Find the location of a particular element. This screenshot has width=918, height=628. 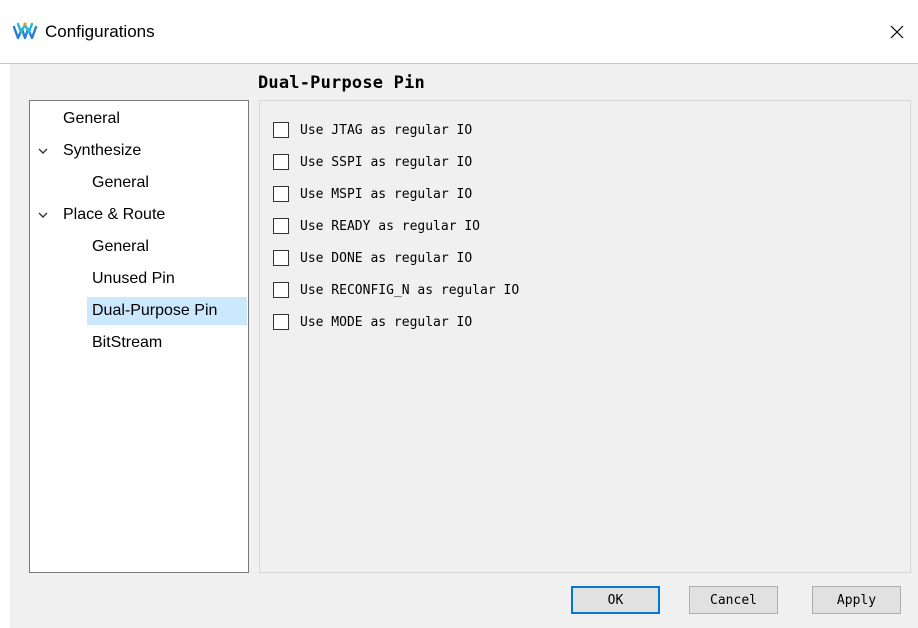

option-label: Use SSPI as regular IO is located at coordinates (386, 162).